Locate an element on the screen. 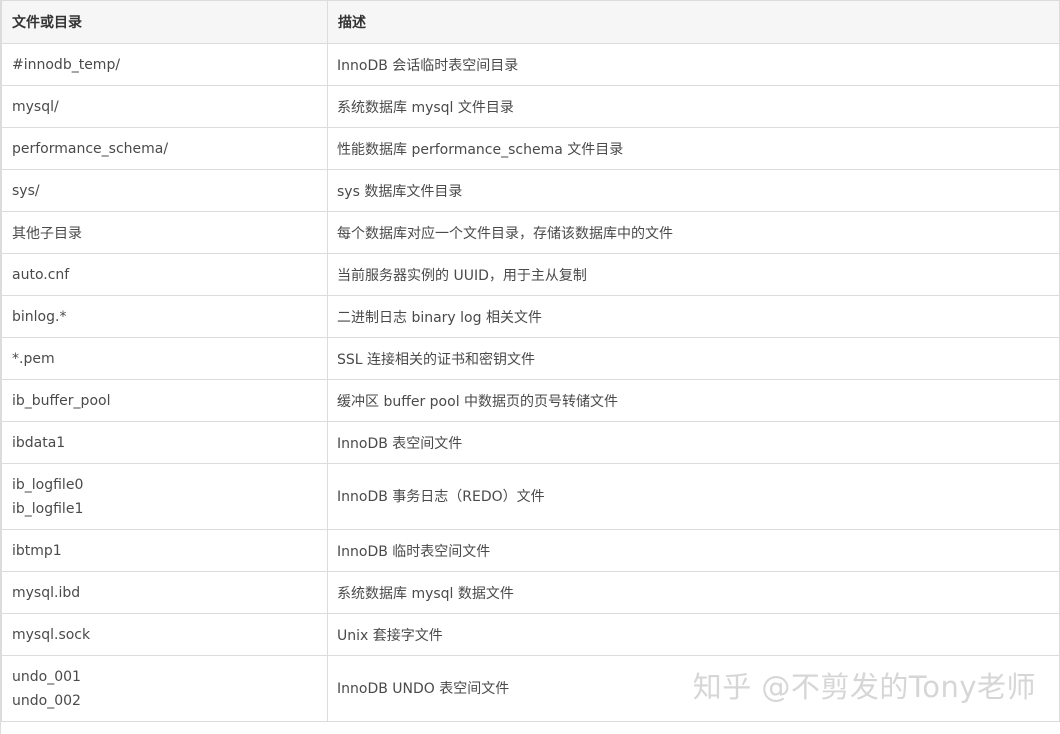  table-row: auto.cnf 当前服务器实例的 UUID，用于主从复制 is located at coordinates (530, 274).